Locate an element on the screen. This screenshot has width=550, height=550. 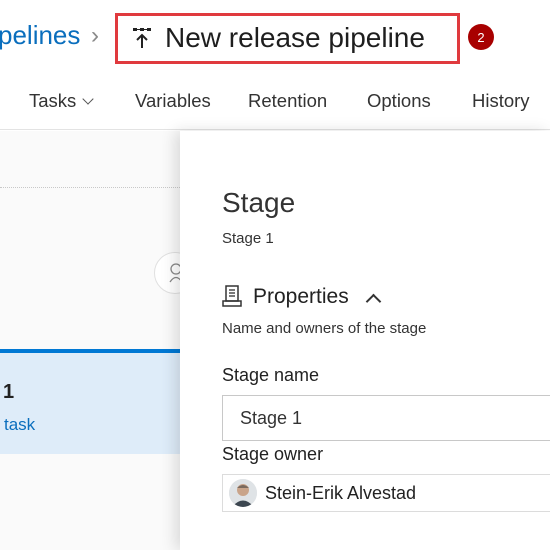
tab-tasks: Tasks is located at coordinates (61, 101).